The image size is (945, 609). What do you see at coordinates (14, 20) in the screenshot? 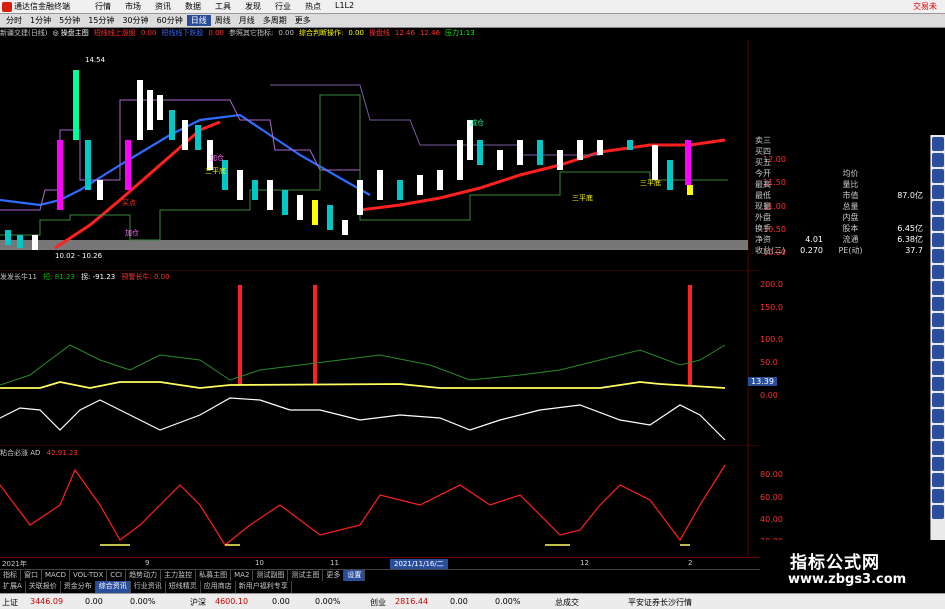
I see `period-tab: 分时` at bounding box center [14, 20].